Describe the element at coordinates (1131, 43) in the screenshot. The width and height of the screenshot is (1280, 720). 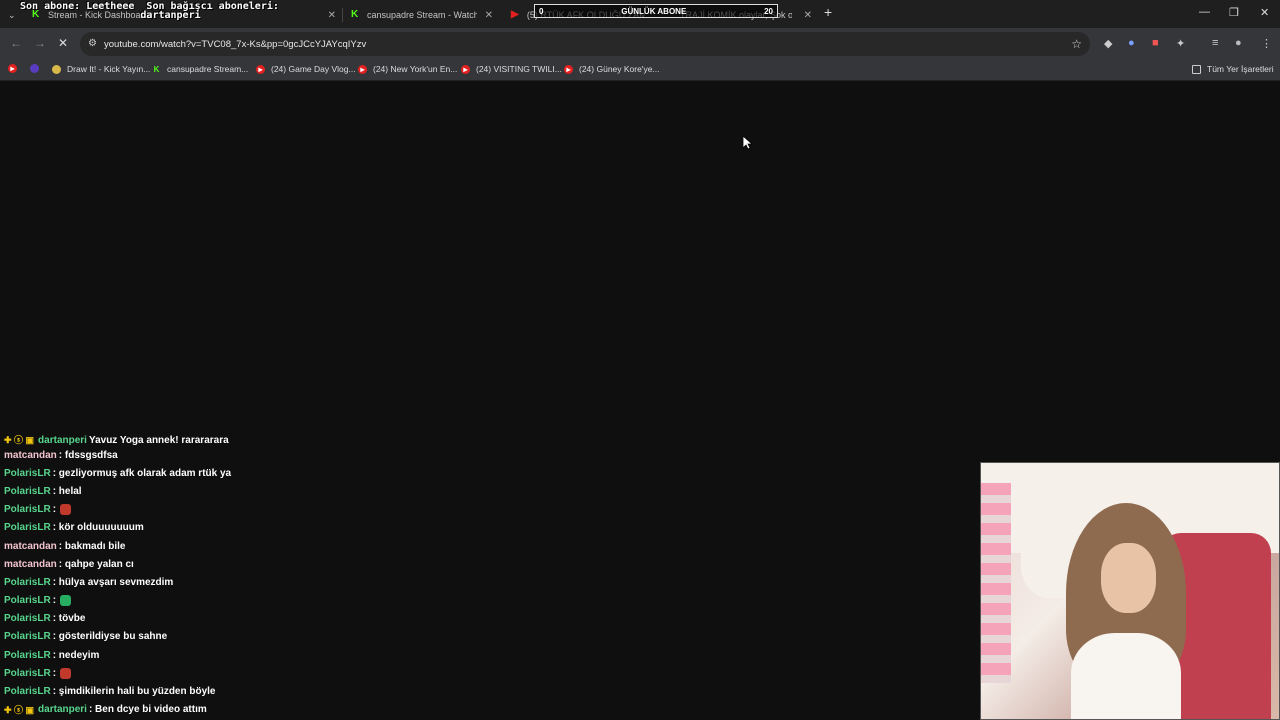
I see `extension-icon: ●` at that location.